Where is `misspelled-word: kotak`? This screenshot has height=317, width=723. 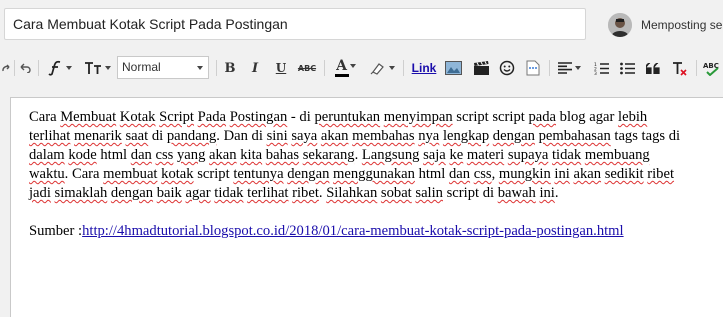 misspelled-word: kotak is located at coordinates (177, 174).